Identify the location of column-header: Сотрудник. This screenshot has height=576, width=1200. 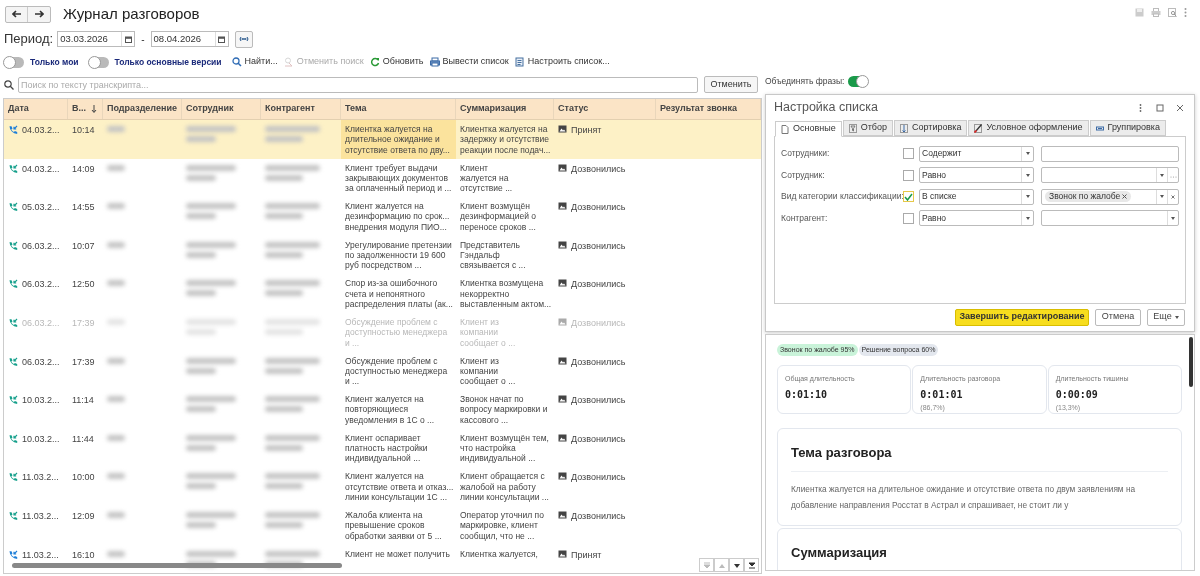
(221, 109).